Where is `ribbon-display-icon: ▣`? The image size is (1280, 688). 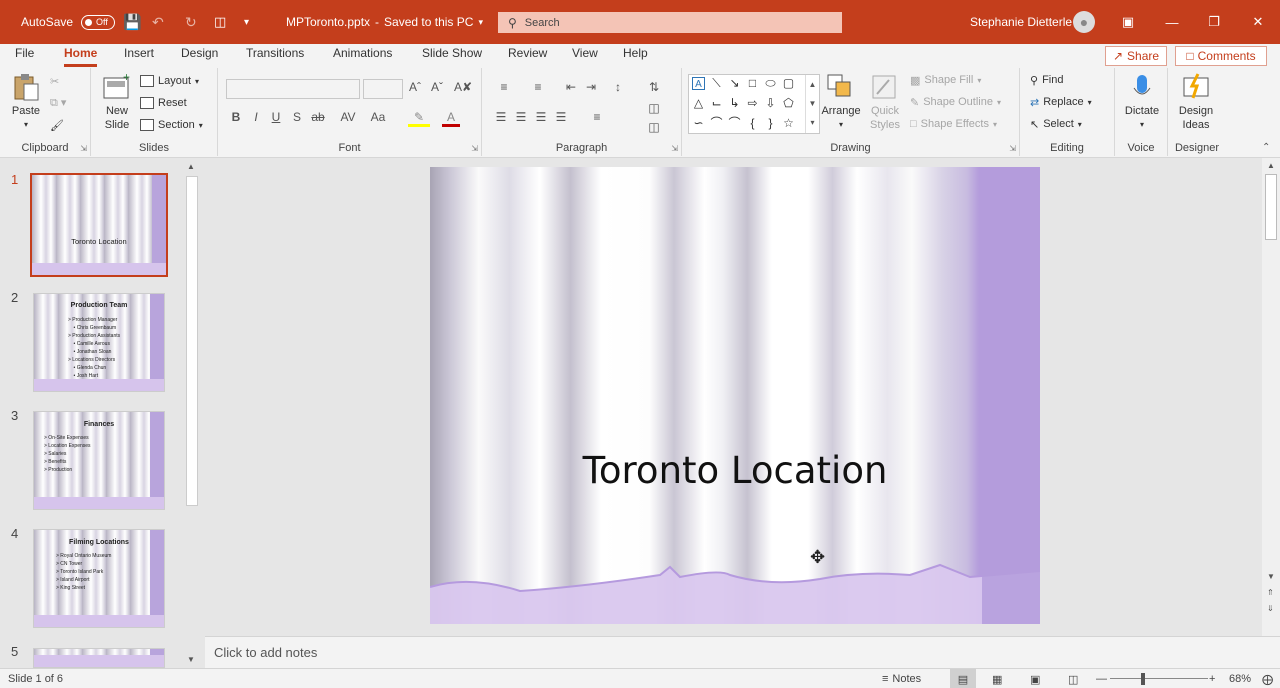
ribbon-display-icon: ▣ is located at coordinates (1128, 22).